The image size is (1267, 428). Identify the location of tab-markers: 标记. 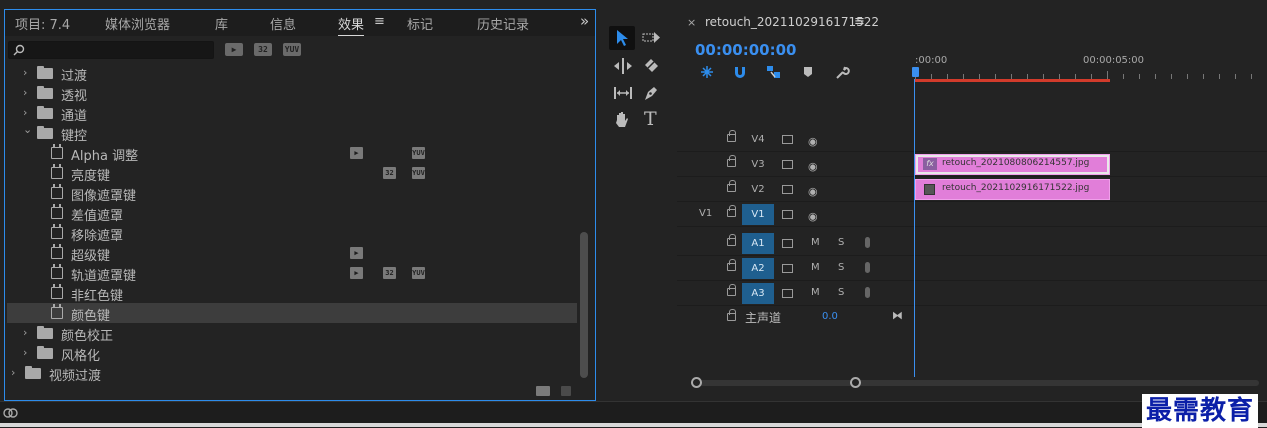
(420, 23).